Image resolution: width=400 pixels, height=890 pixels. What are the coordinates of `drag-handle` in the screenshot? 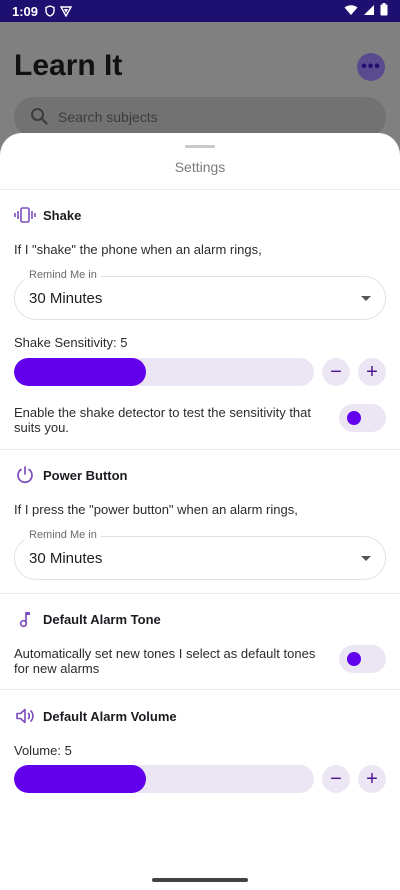 It's located at (200, 146).